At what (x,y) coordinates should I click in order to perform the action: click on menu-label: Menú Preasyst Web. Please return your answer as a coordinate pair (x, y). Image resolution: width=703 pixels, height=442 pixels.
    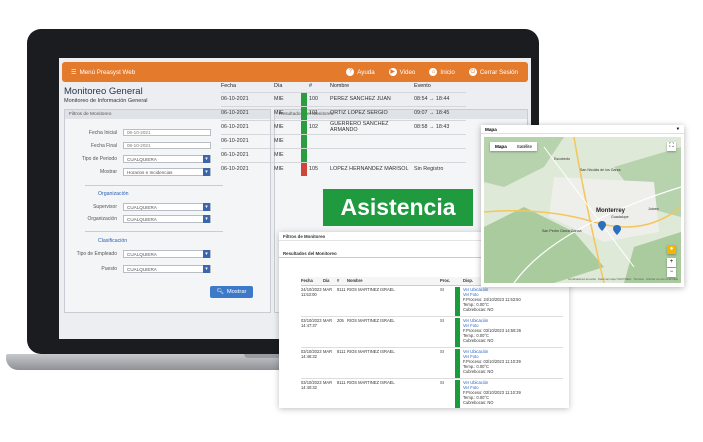
    Looking at the image, I should click on (107, 72).